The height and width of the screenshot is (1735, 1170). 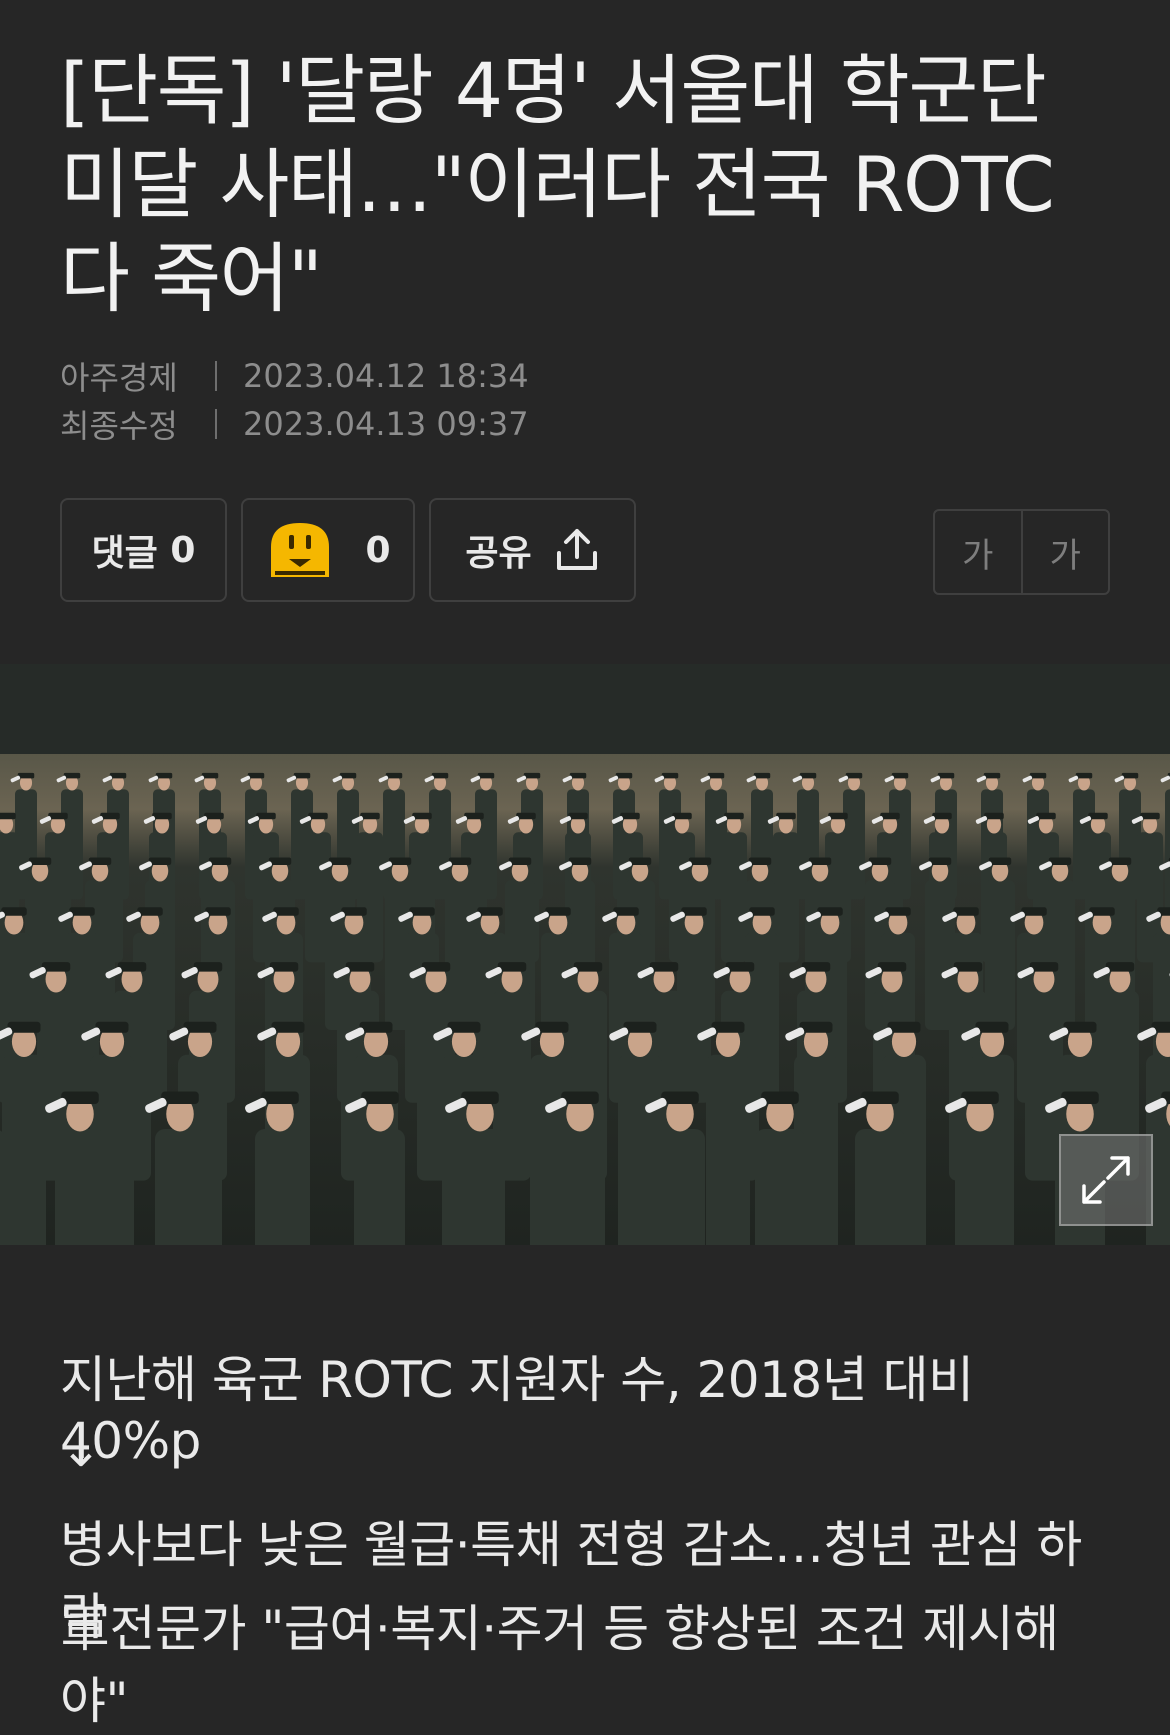 I want to click on publish-meta: 아주경제 2023.04.12 18:34, so click(x=294, y=376).